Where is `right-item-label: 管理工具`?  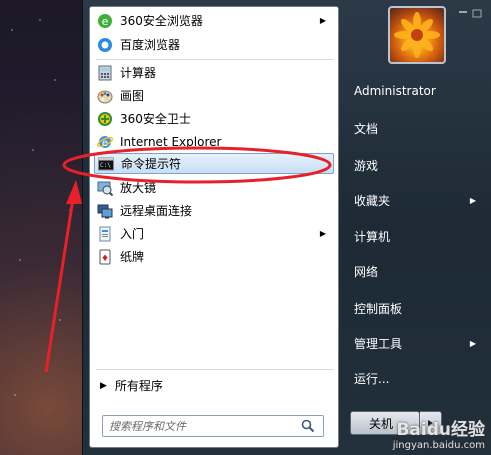 right-item-label: 管理工具 is located at coordinates (378, 344).